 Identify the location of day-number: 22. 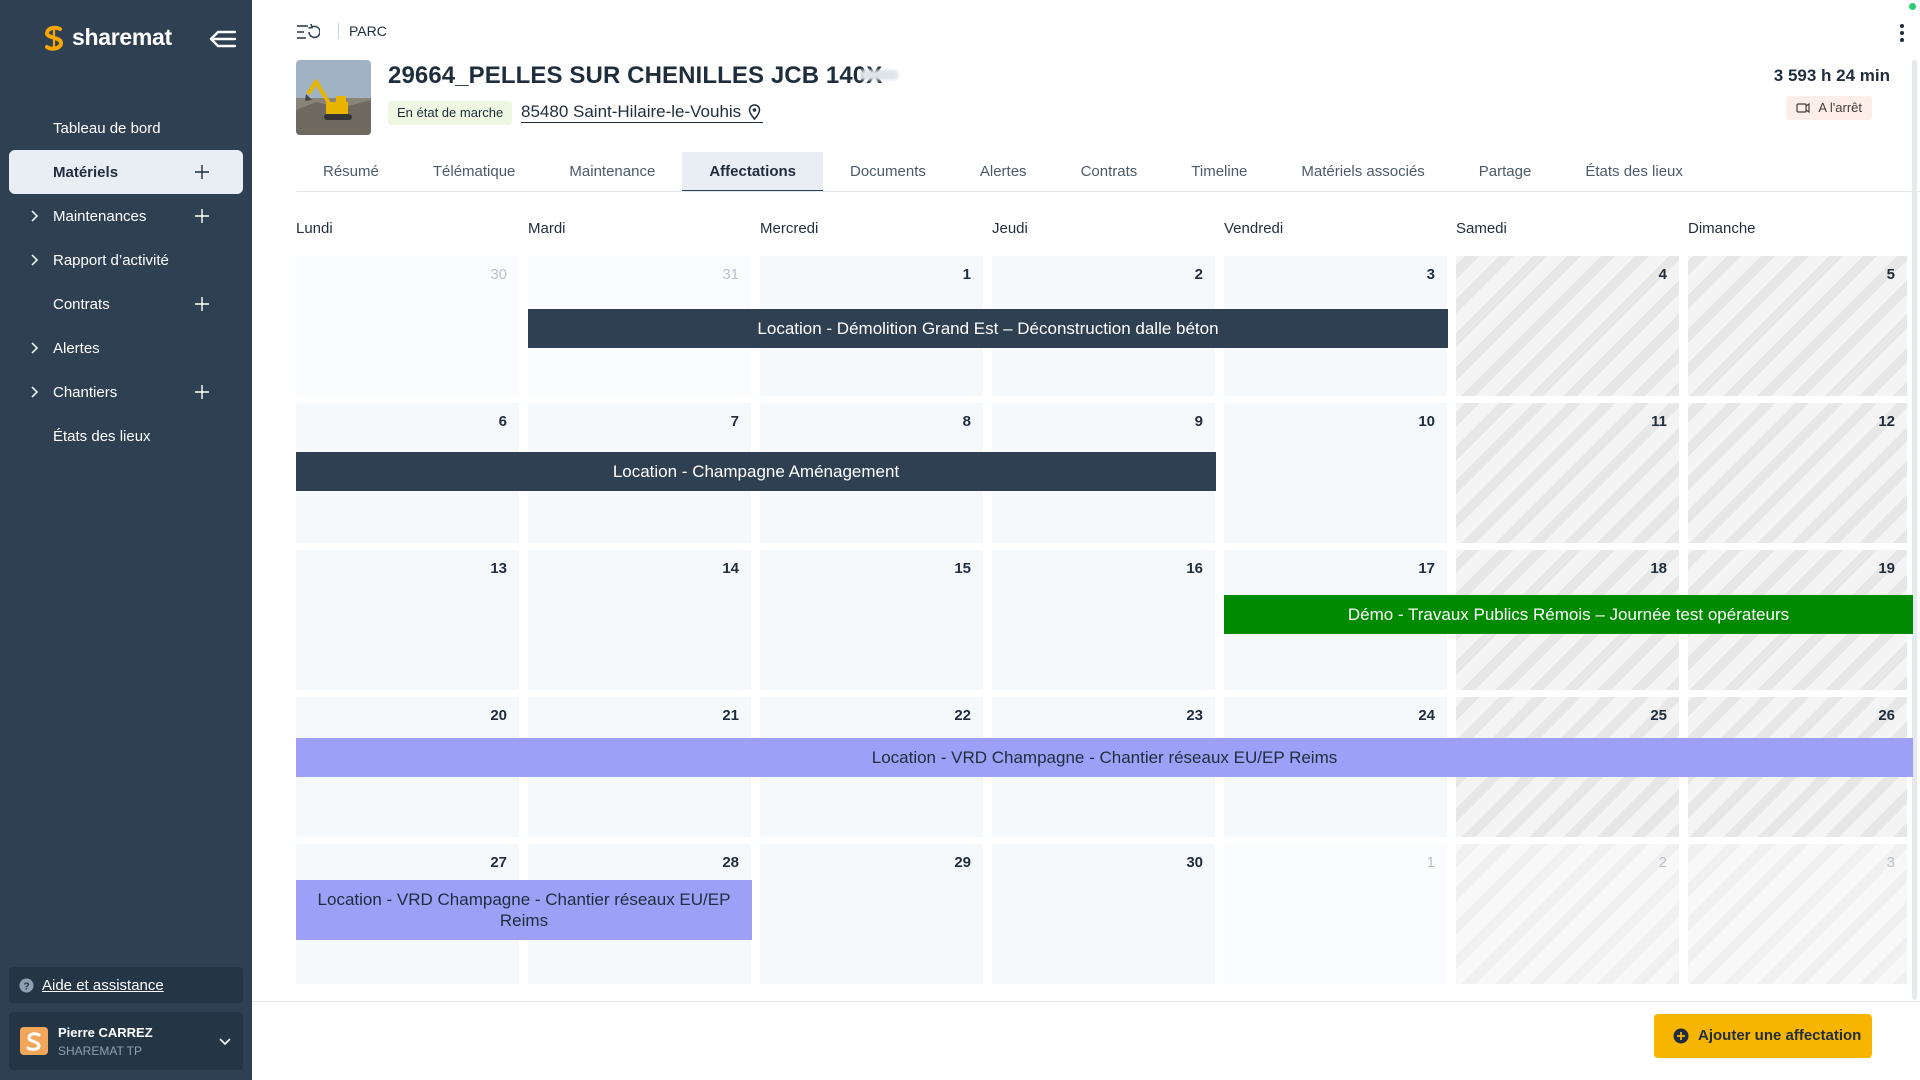
(962, 715).